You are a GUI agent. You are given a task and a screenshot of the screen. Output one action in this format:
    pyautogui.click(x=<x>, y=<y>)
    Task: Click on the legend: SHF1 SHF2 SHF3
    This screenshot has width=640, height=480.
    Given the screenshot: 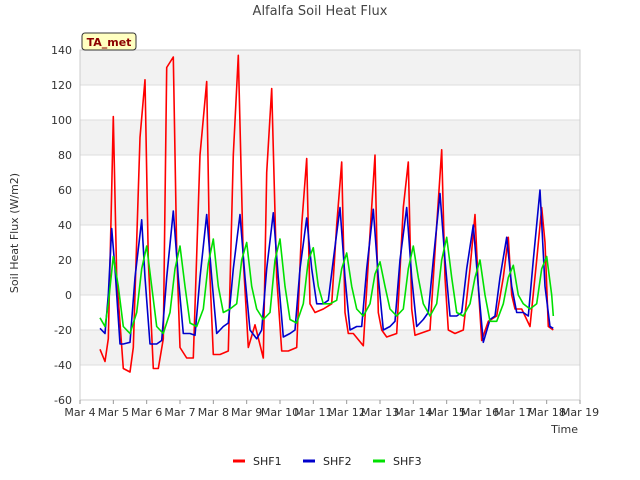 What is the action you would take?
    pyautogui.click(x=327, y=461)
    